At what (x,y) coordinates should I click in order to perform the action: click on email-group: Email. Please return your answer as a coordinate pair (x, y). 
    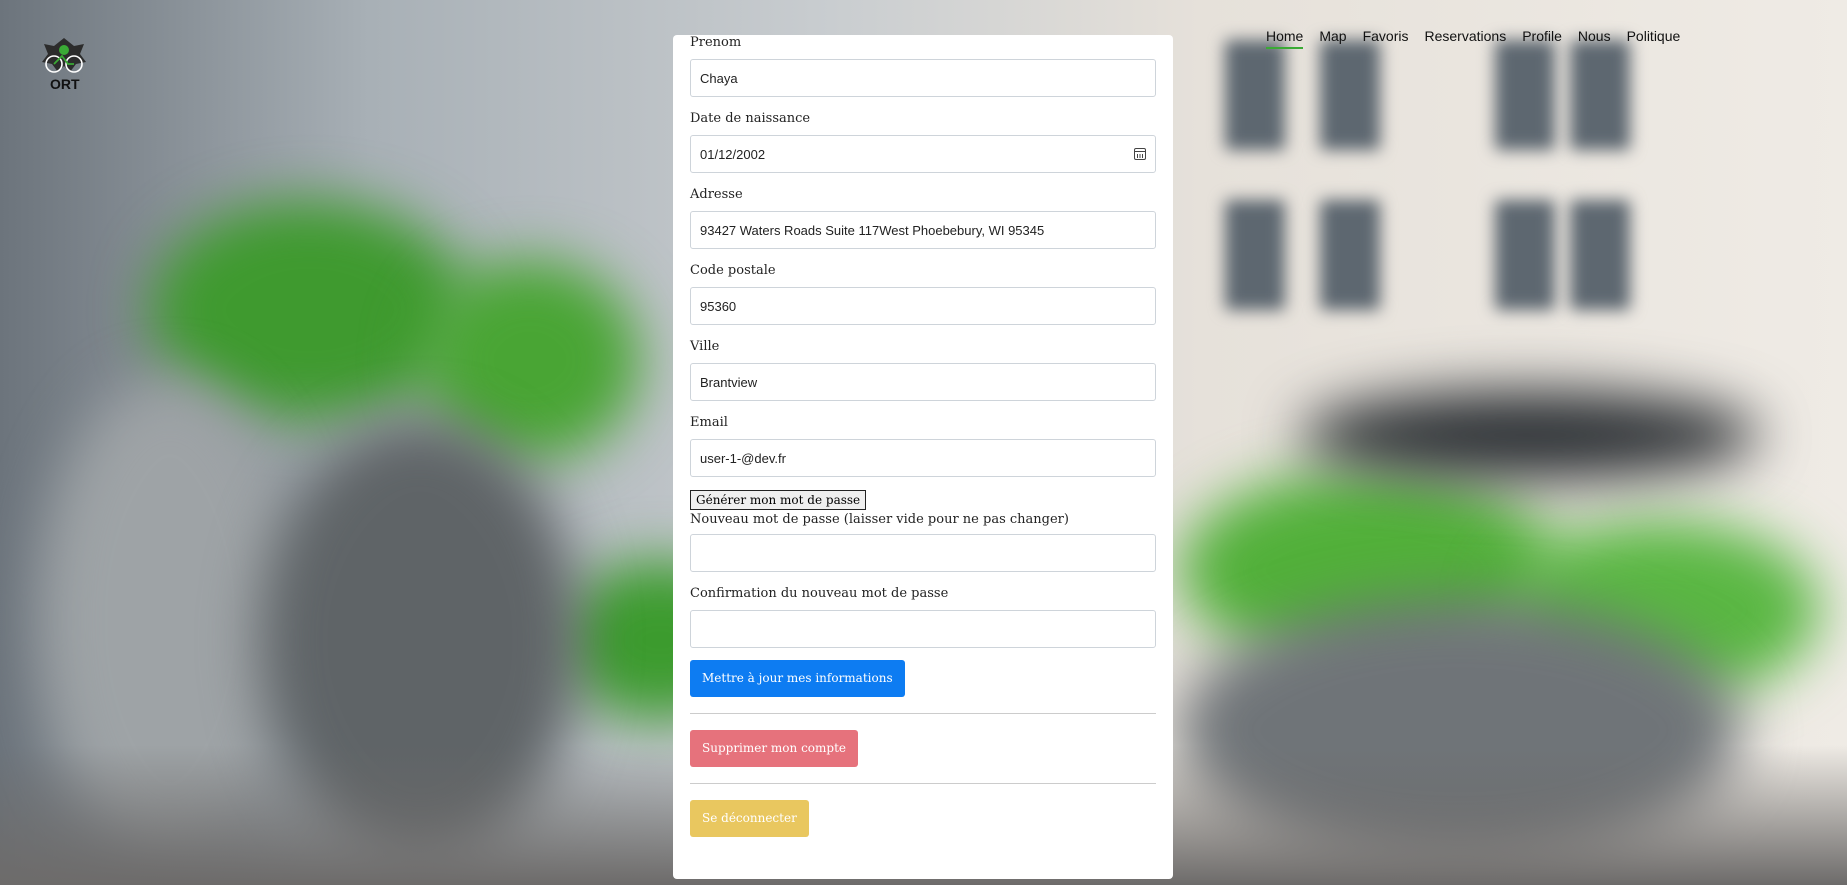
    Looking at the image, I should click on (923, 446).